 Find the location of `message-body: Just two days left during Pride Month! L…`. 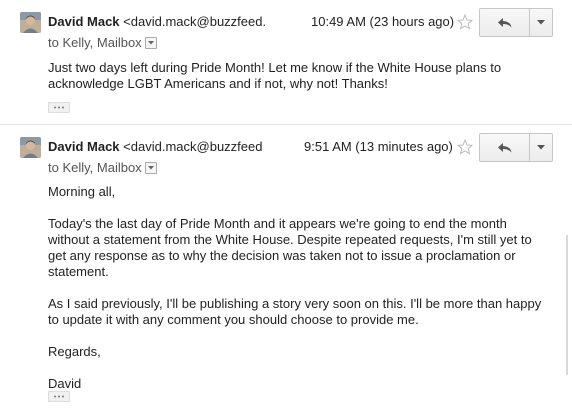

message-body: Just two days left during Pride Month! L… is located at coordinates (298, 76).